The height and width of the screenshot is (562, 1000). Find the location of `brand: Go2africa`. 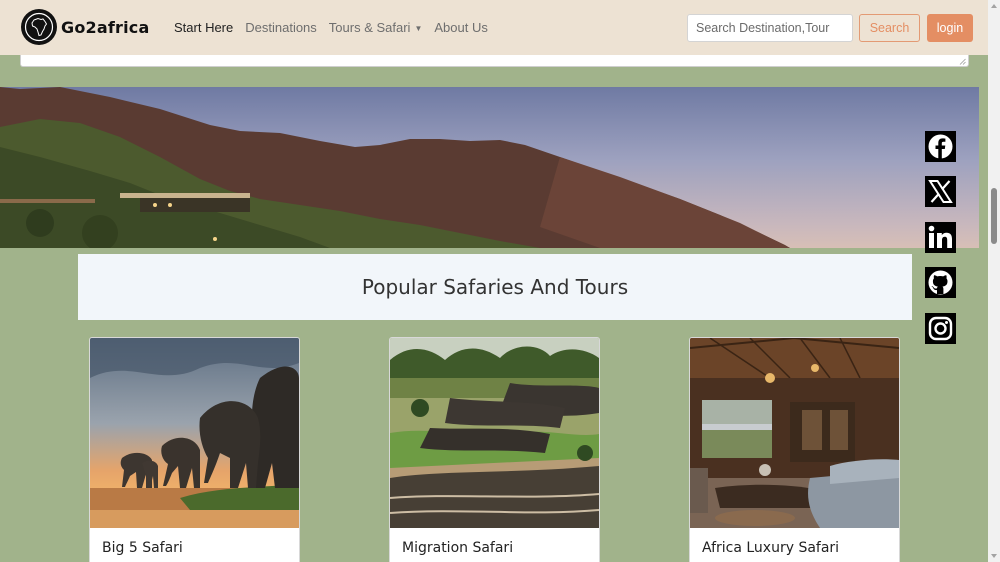

brand: Go2africa is located at coordinates (85, 27).